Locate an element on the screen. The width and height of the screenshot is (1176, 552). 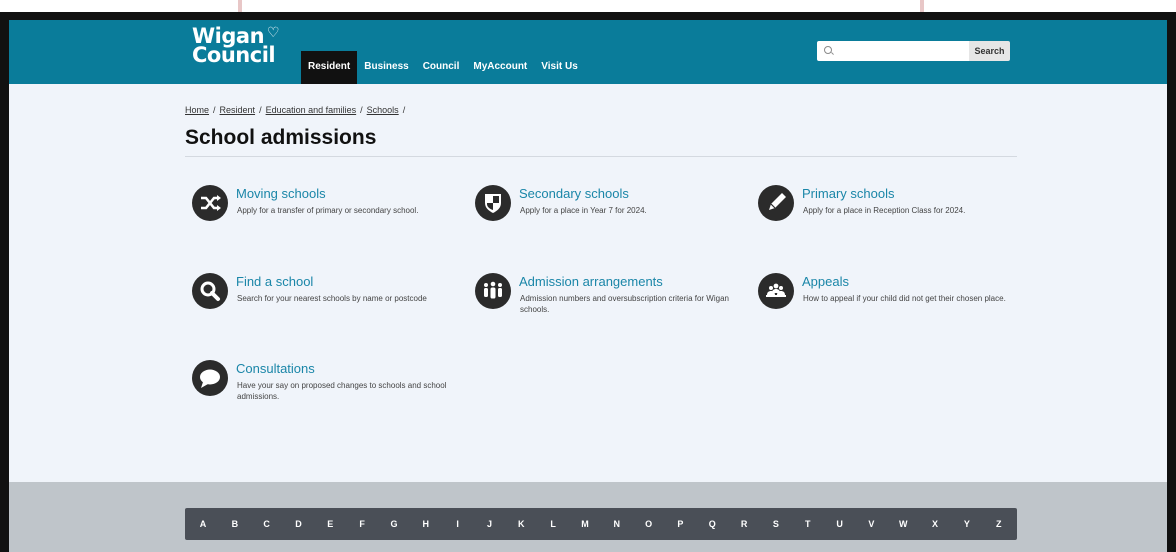
browser-frame-right is located at coordinates (1171, 282).